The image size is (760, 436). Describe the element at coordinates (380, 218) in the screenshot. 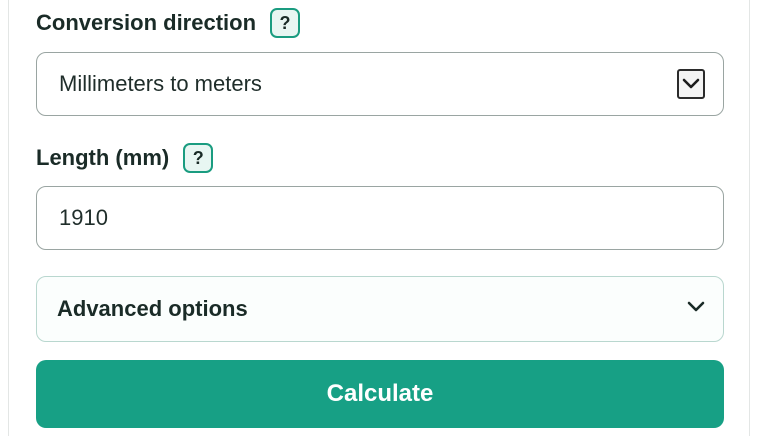

I see `length-input: 1910` at that location.